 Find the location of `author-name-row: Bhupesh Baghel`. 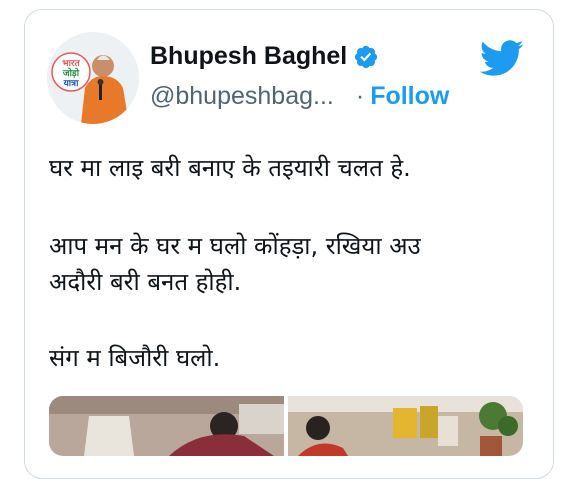

author-name-row: Bhupesh Baghel is located at coordinates (264, 56).